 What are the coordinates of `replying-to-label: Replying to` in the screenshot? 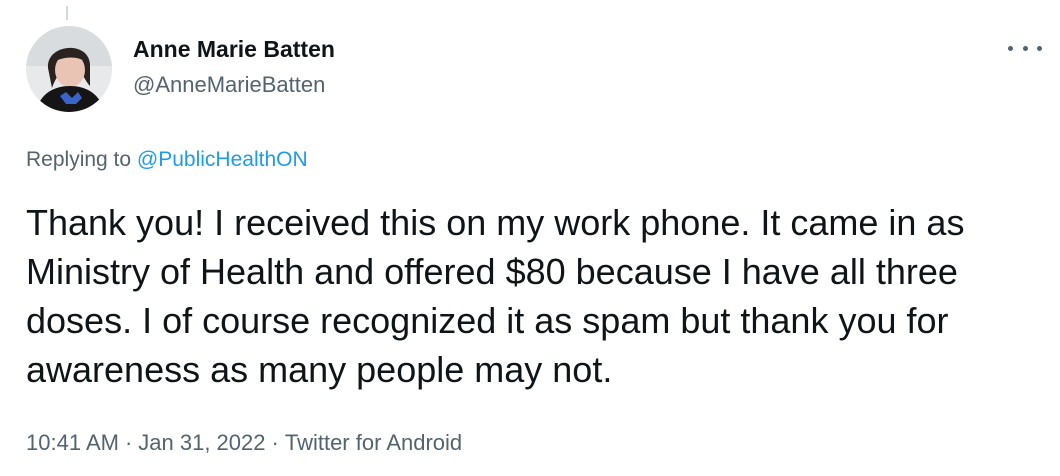 It's located at (79, 159).